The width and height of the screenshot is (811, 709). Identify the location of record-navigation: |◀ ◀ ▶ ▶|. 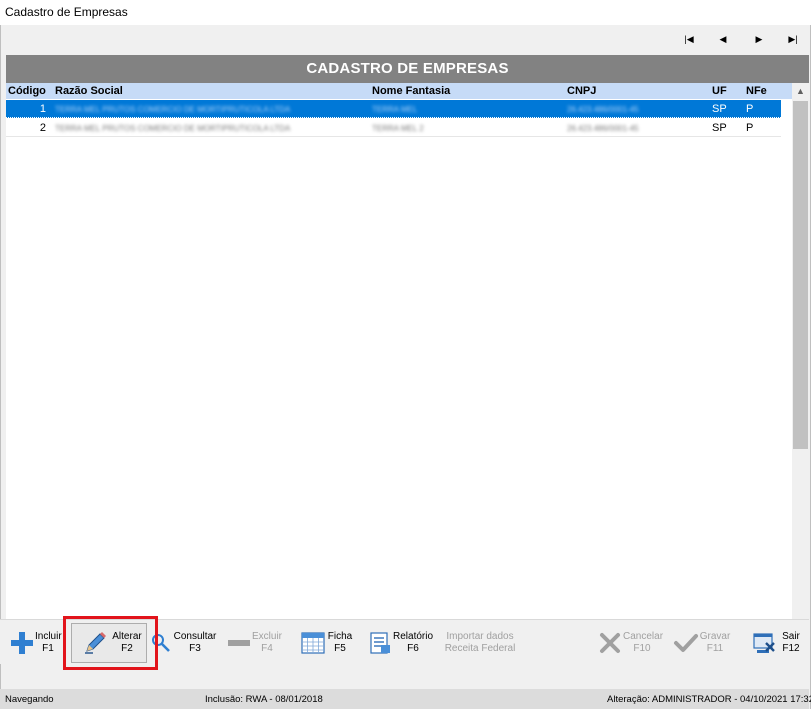
(405, 39).